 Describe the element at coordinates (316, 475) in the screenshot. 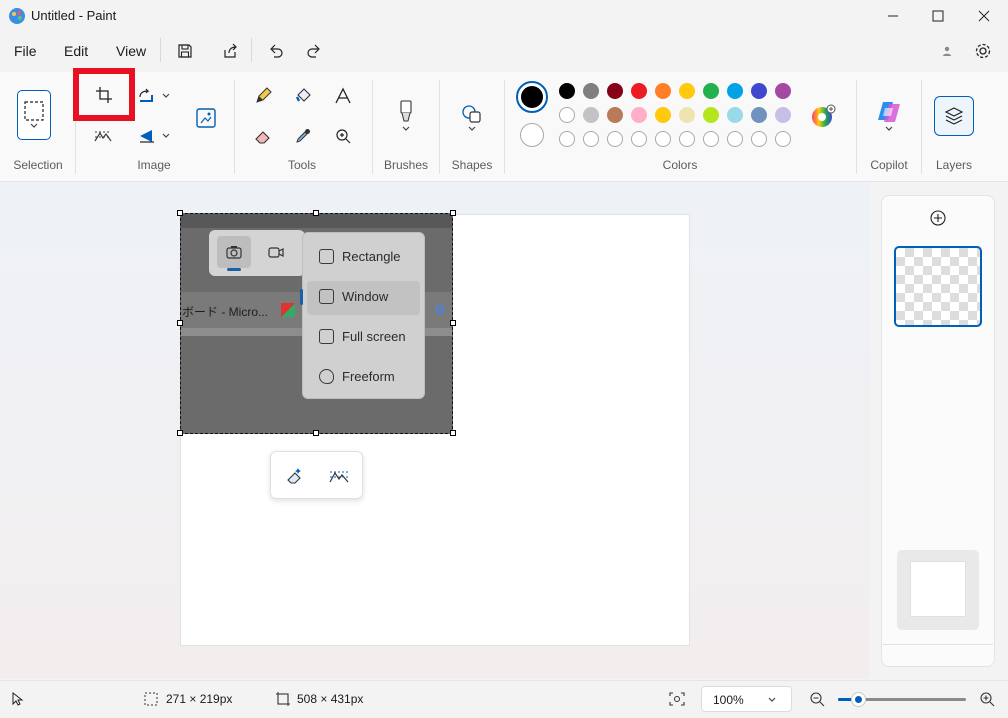

I see `selection-floating-toolbar` at that location.